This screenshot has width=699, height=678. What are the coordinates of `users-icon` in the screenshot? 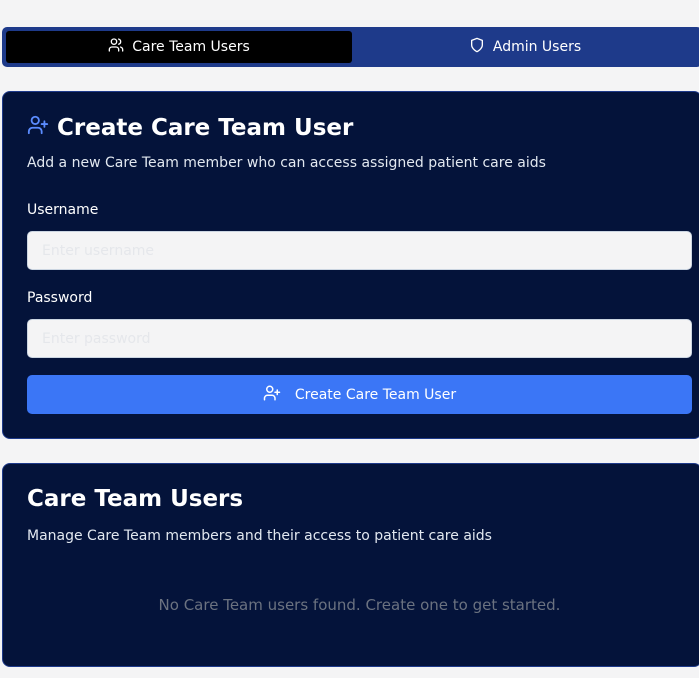 It's located at (116, 47).